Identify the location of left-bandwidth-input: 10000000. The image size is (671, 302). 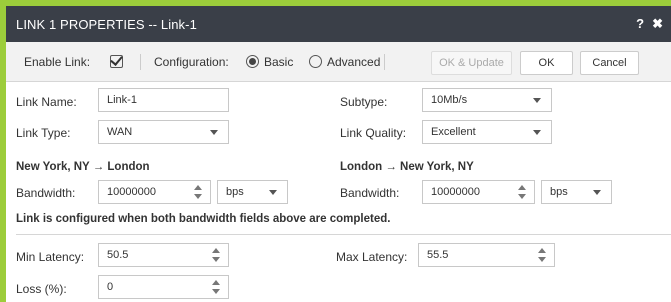
(154, 192).